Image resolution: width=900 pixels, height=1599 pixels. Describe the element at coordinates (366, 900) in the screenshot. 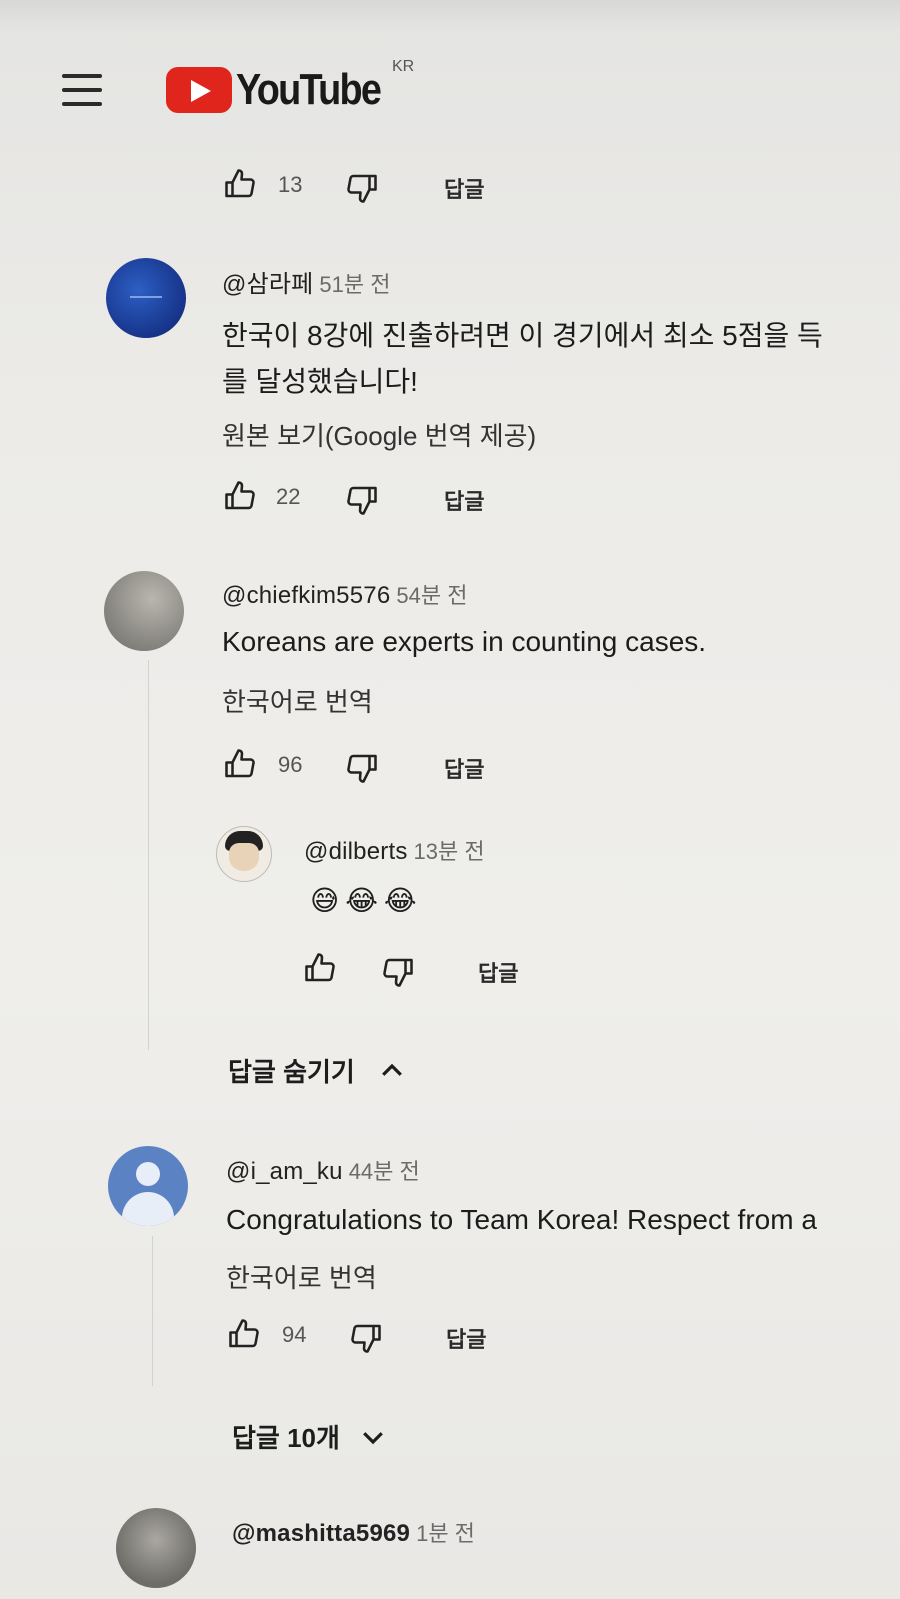

I see `reply-text: 😅😂😂` at that location.